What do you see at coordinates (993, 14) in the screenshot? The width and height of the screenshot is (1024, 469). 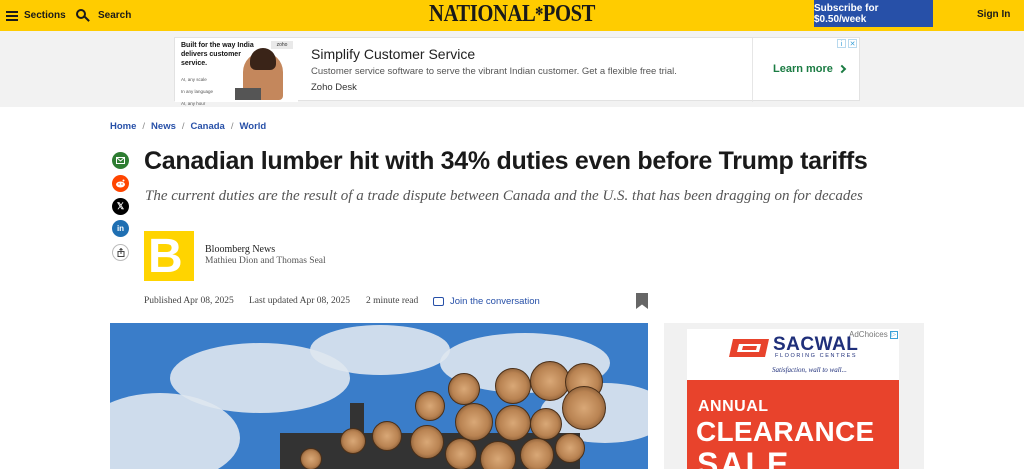 I see `sign-in-link: Sign In` at bounding box center [993, 14].